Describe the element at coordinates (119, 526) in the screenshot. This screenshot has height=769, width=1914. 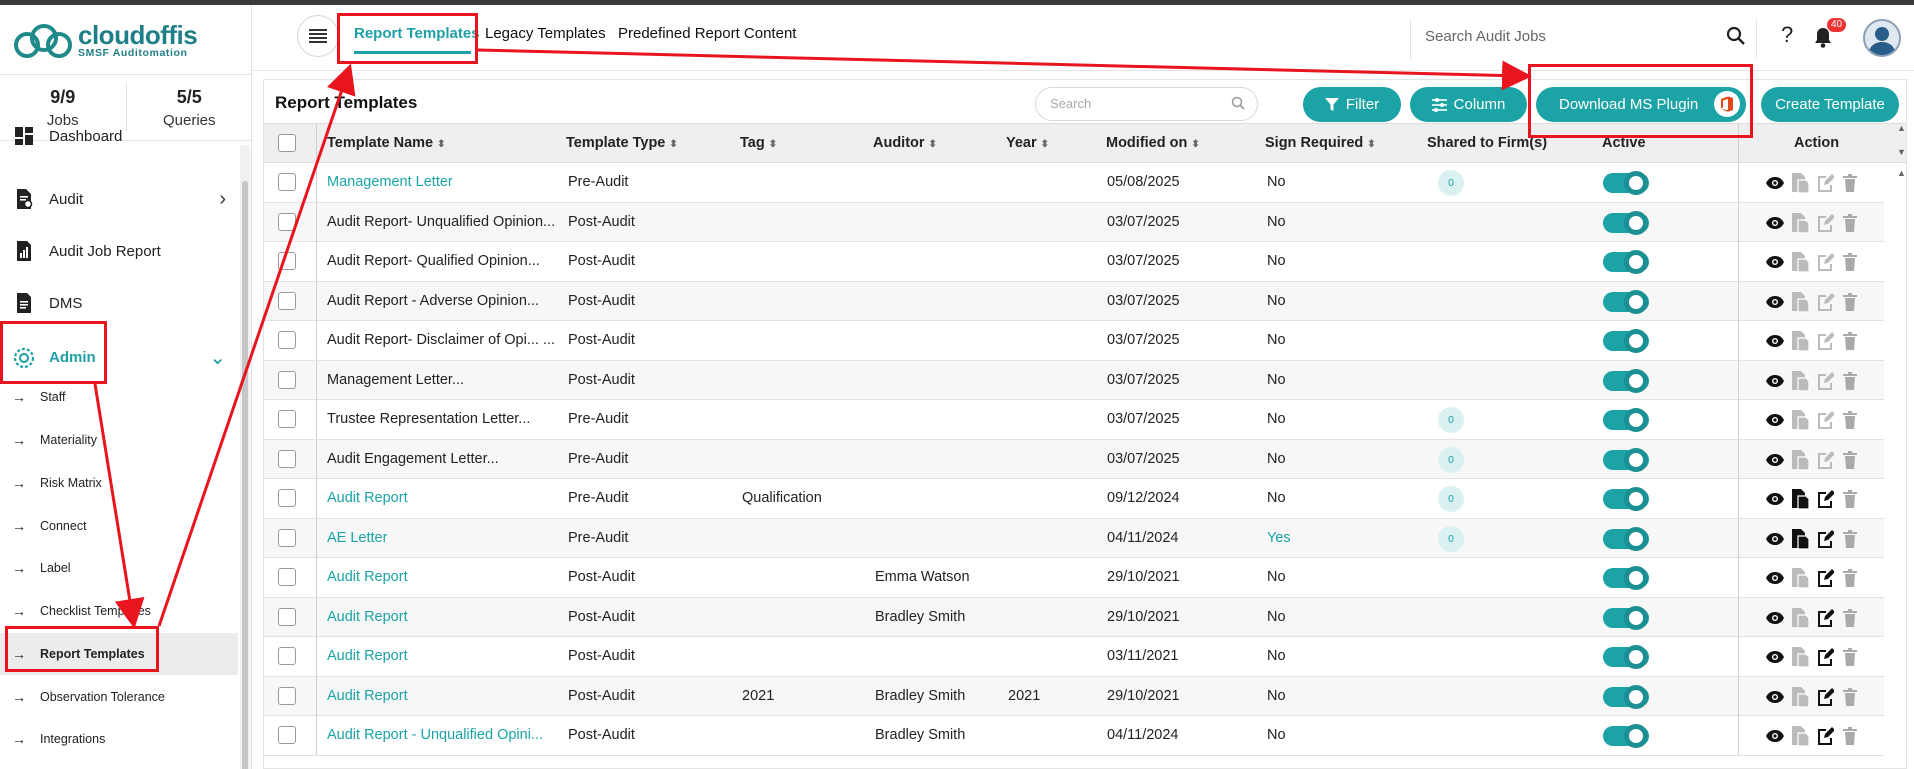
I see `sidebar-subitem-connect: → Connect` at that location.